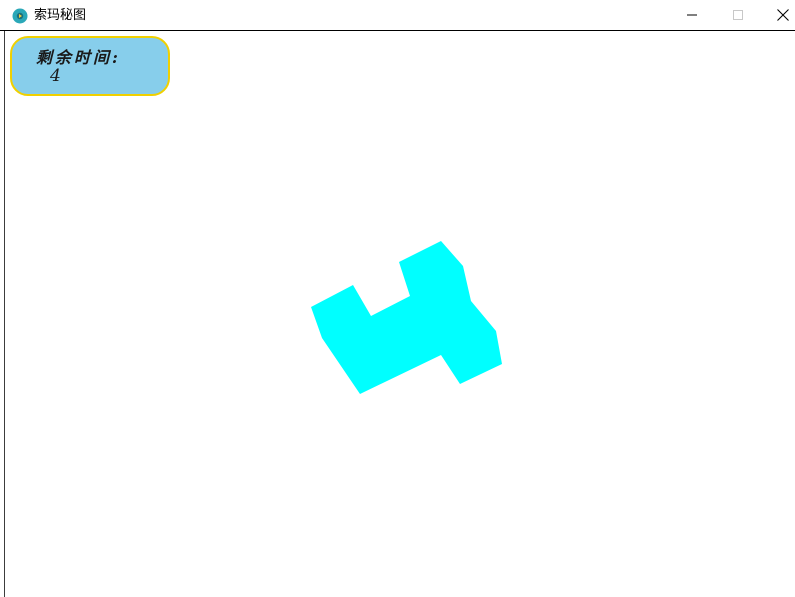  I want to click on puzzle-piece, so click(406, 317).